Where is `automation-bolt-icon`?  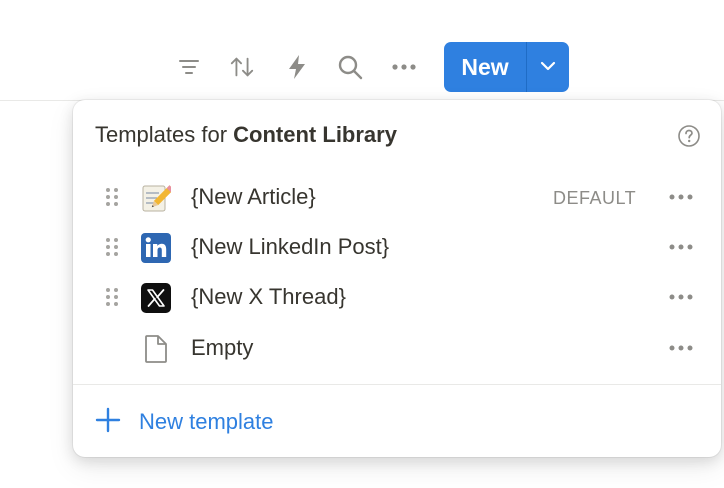
automation-bolt-icon is located at coordinates (297, 67).